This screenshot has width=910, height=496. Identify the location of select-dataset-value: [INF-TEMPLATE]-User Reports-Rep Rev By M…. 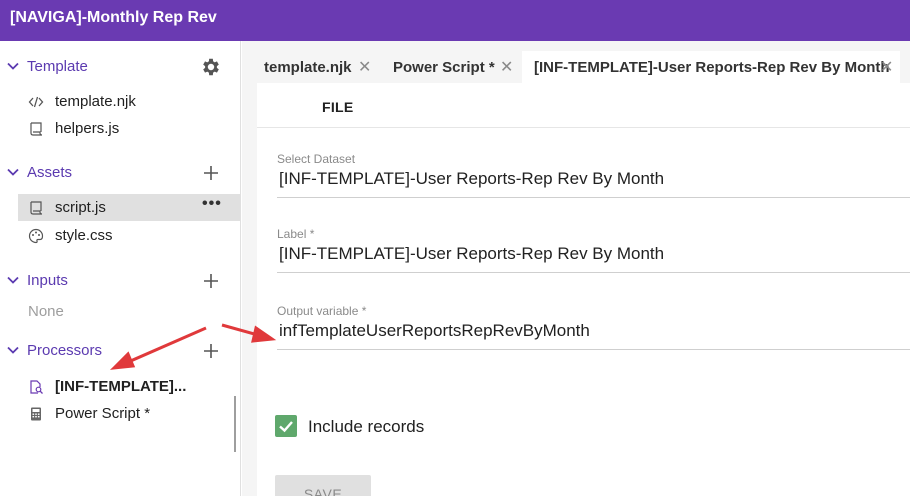
(471, 179).